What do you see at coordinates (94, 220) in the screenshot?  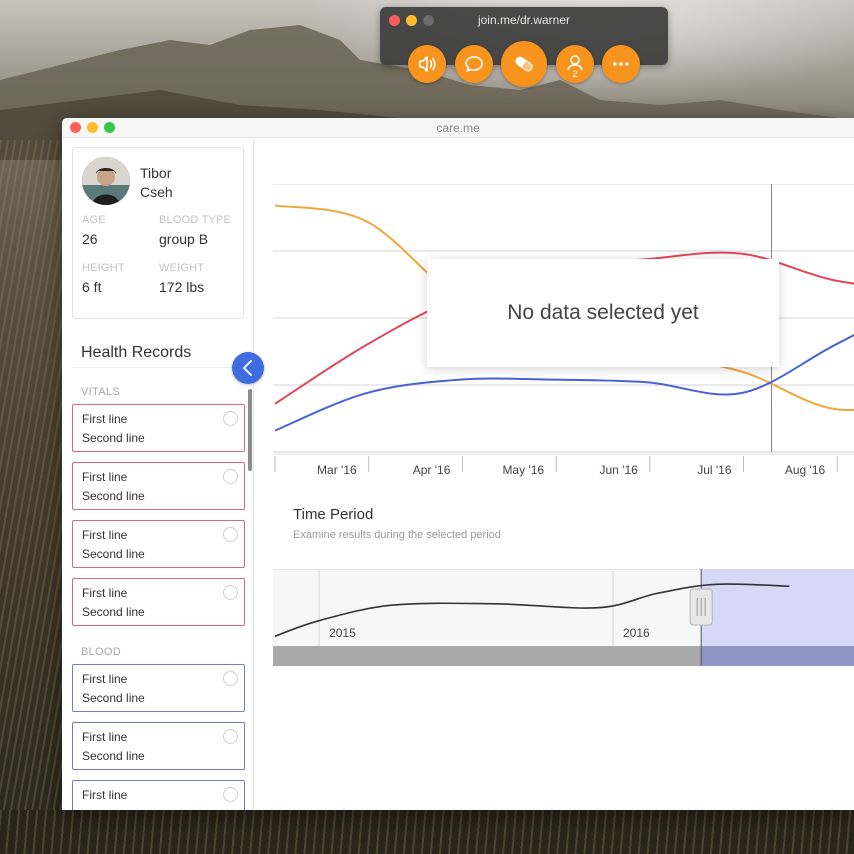 I see `age-label: AGE` at bounding box center [94, 220].